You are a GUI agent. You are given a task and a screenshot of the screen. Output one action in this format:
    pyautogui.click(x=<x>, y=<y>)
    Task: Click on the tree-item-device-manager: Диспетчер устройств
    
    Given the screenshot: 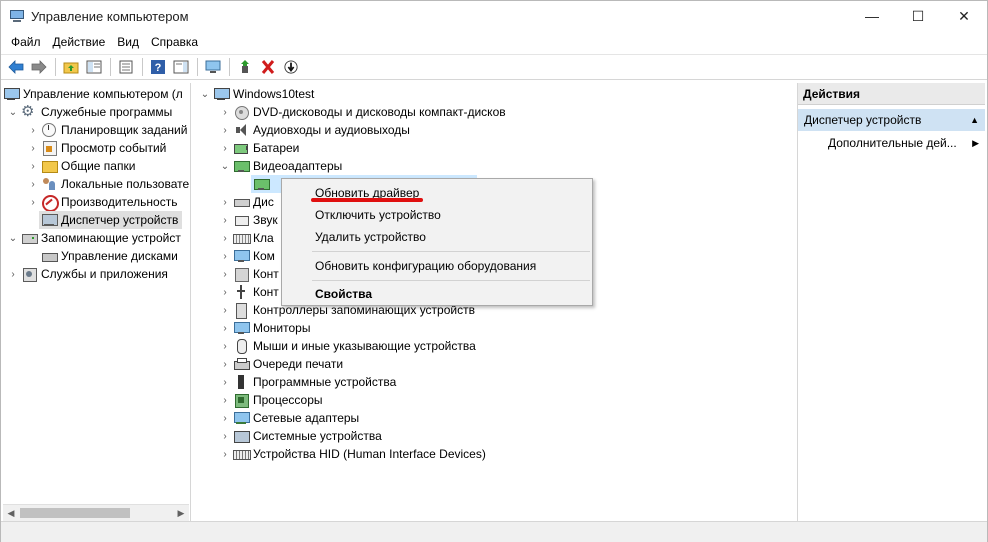 What is the action you would take?
    pyautogui.click(x=111, y=220)
    